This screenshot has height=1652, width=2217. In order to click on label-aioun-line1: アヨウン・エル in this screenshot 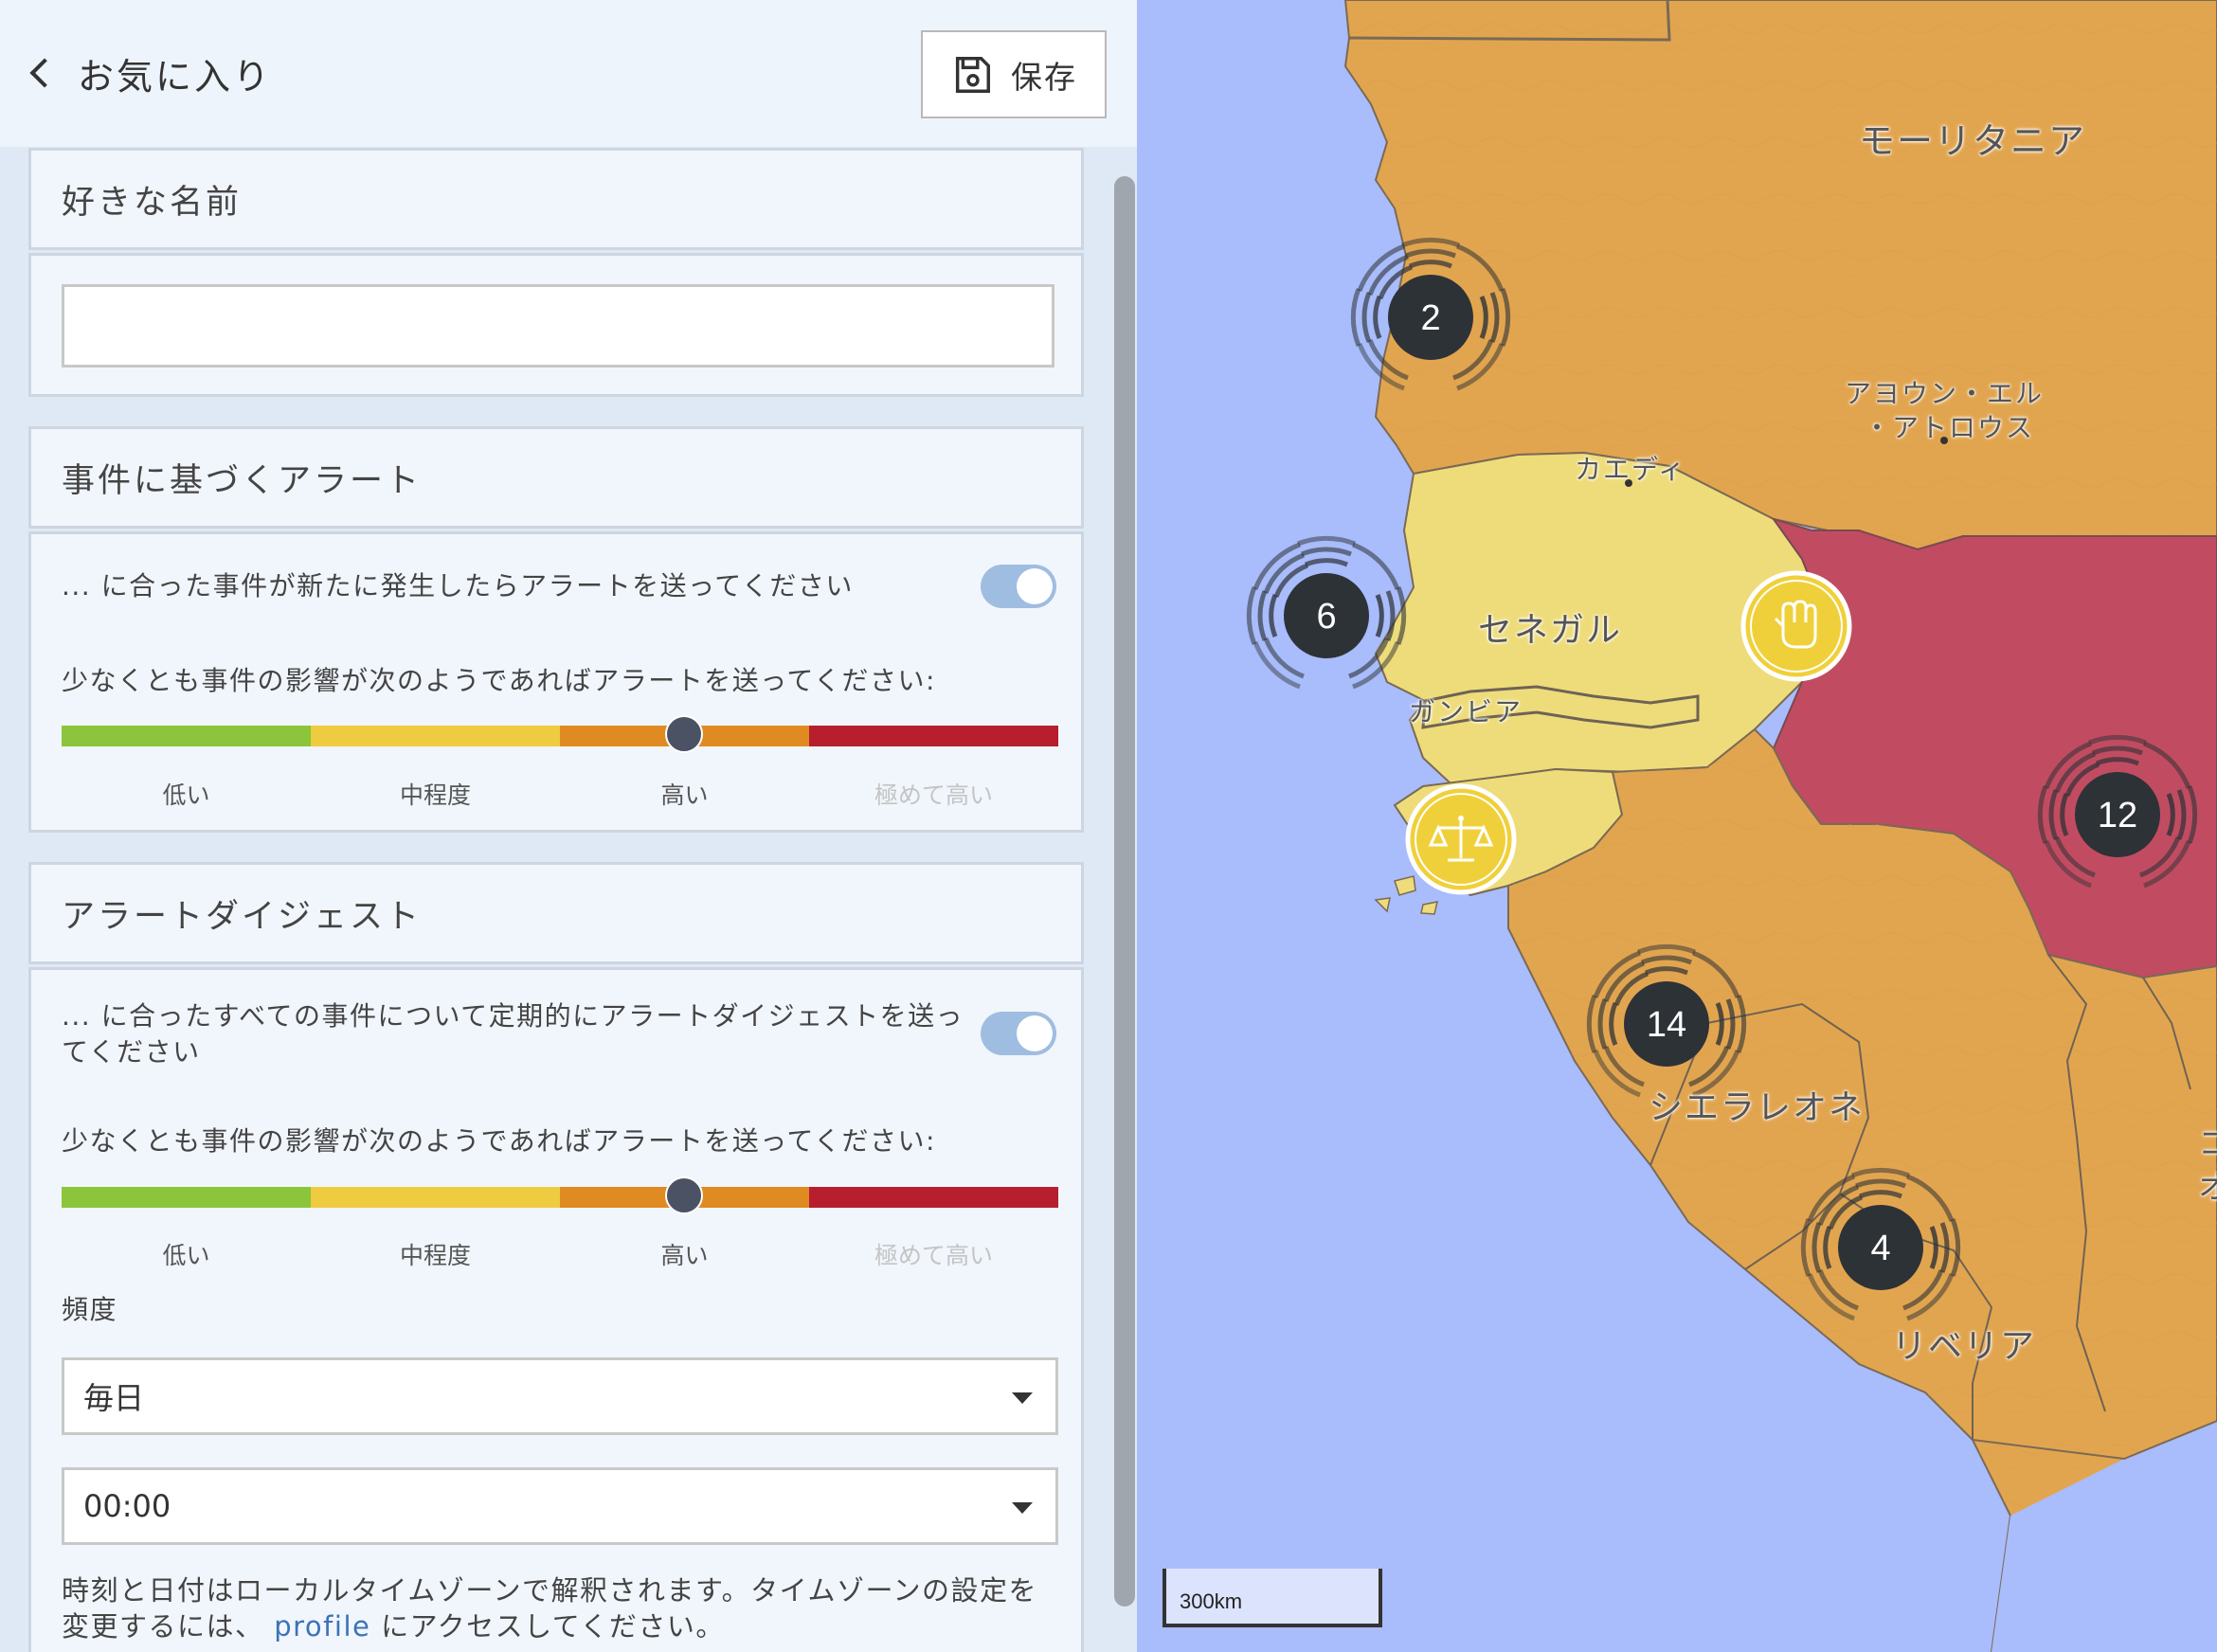, I will do `click(1945, 393)`.